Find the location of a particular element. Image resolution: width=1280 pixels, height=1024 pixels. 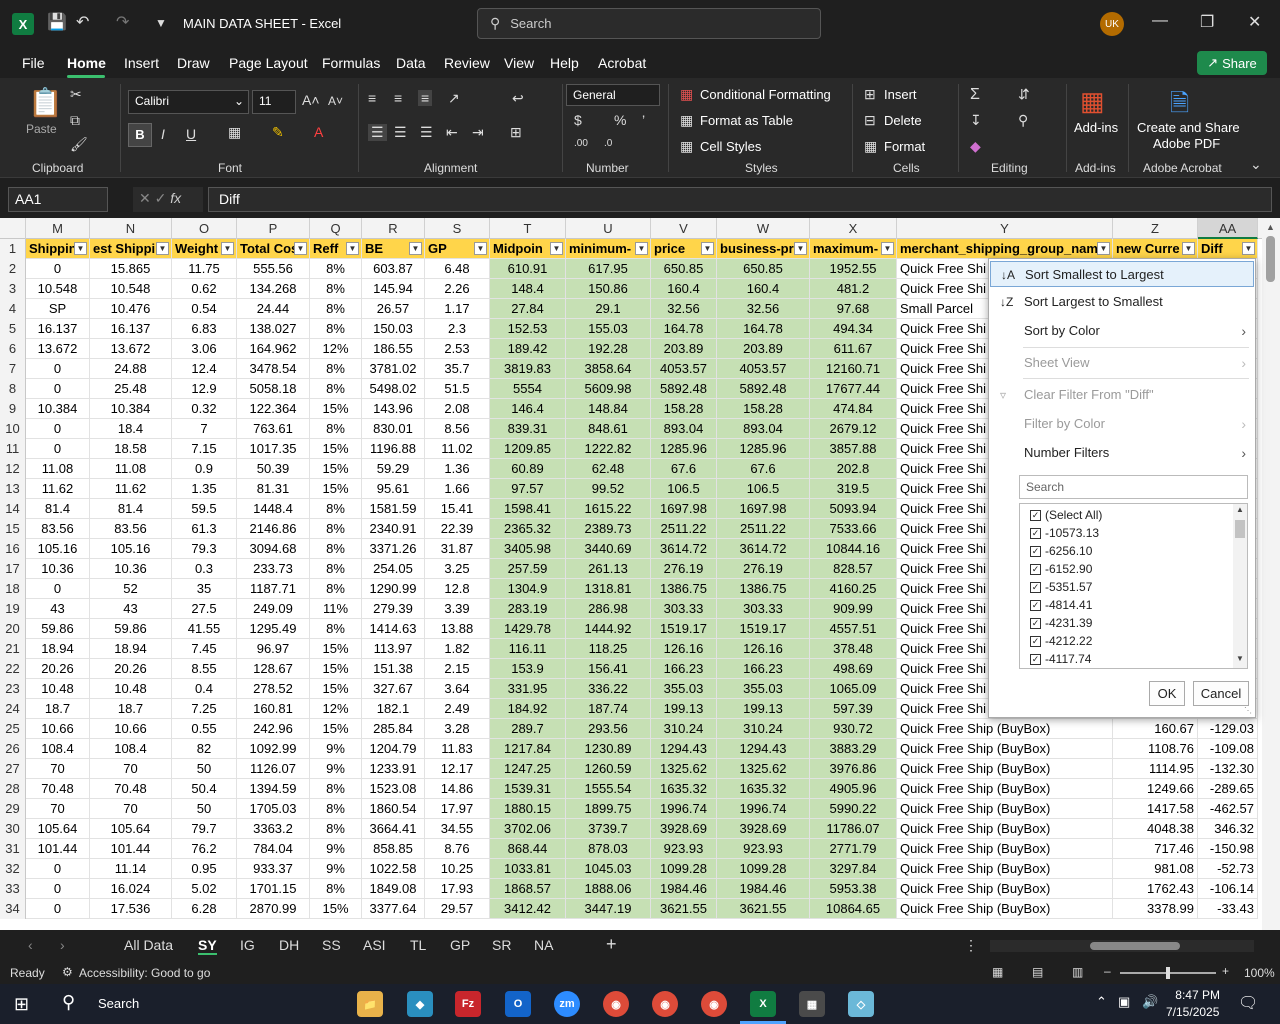

list-scroll-up-icon: ▲ is located at coordinates (1240, 509).